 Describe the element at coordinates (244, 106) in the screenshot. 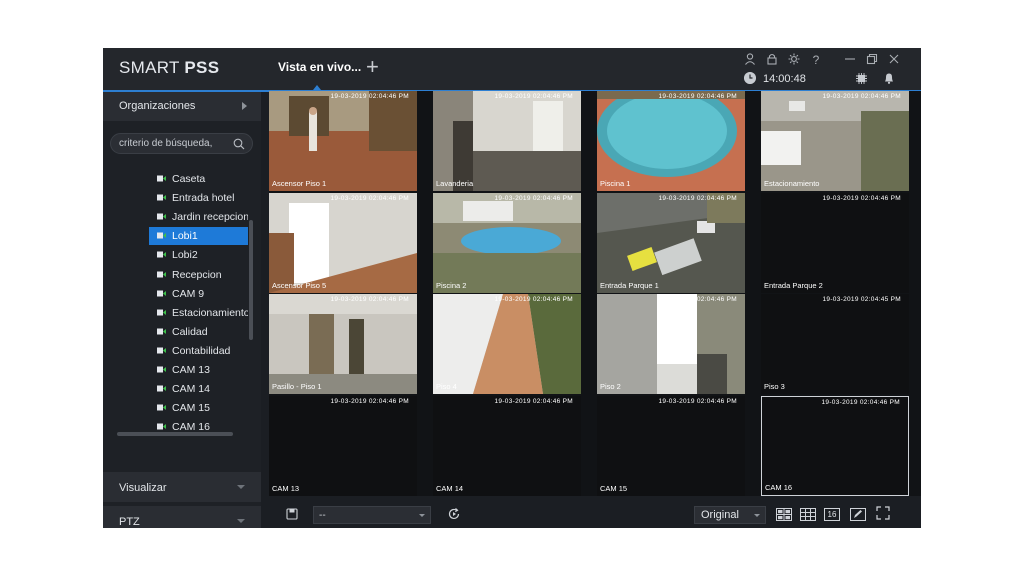

I see `chevron-right-icon` at that location.